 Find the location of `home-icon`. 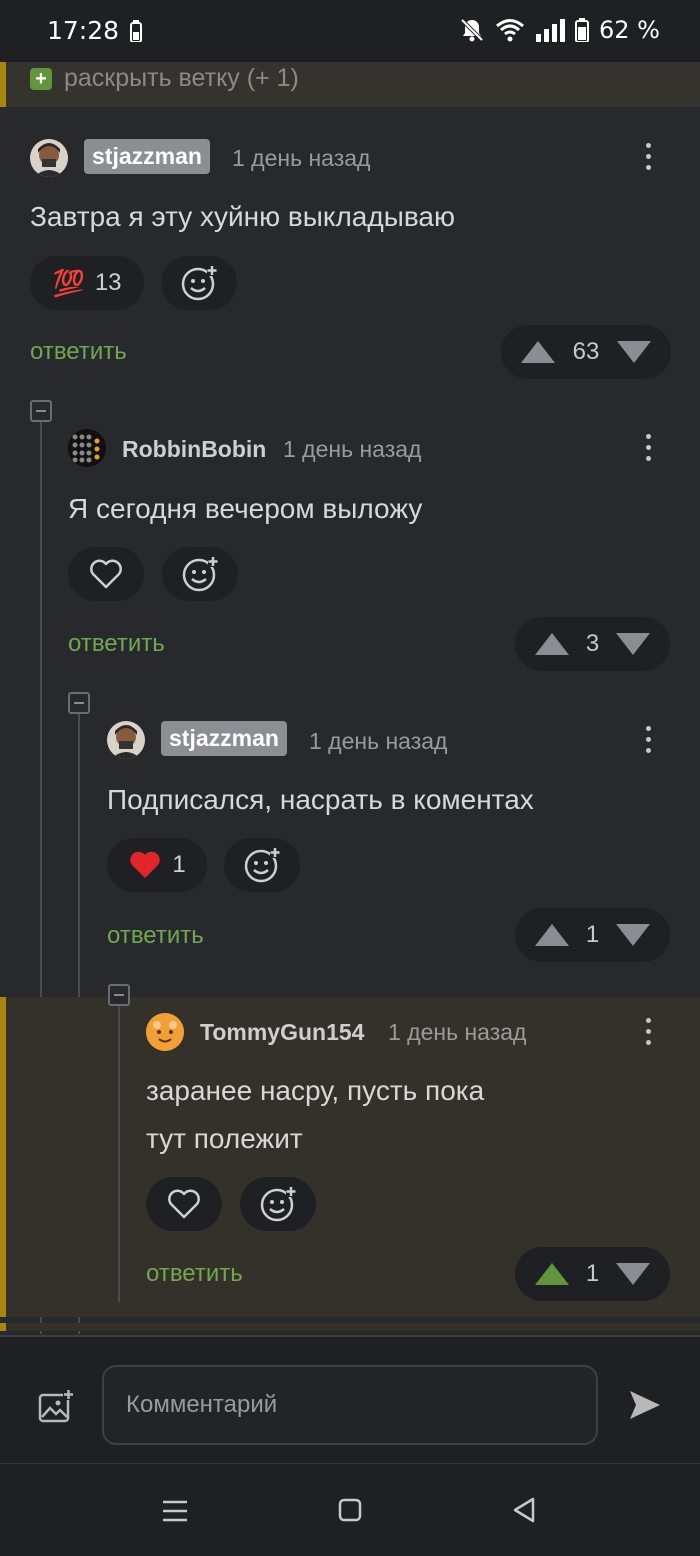

home-icon is located at coordinates (350, 1510).